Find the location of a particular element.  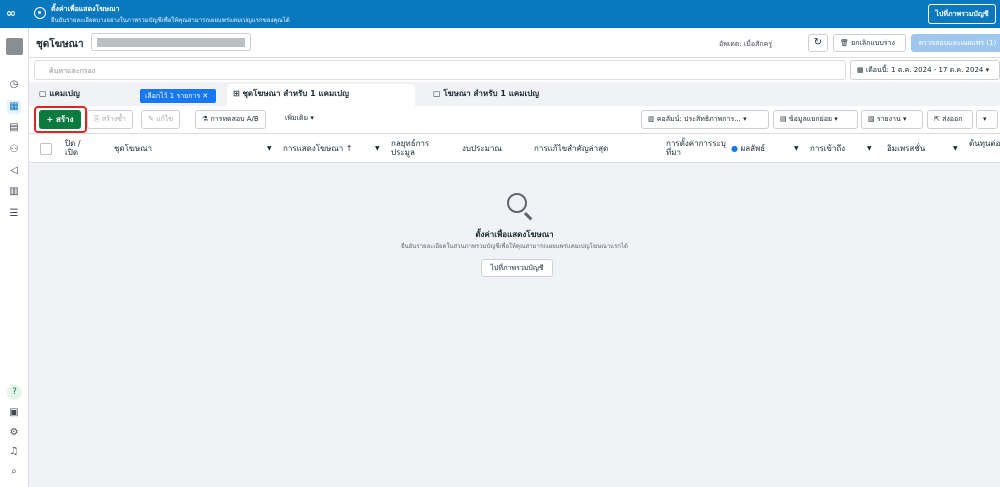

help-icon: ? is located at coordinates (14, 392).